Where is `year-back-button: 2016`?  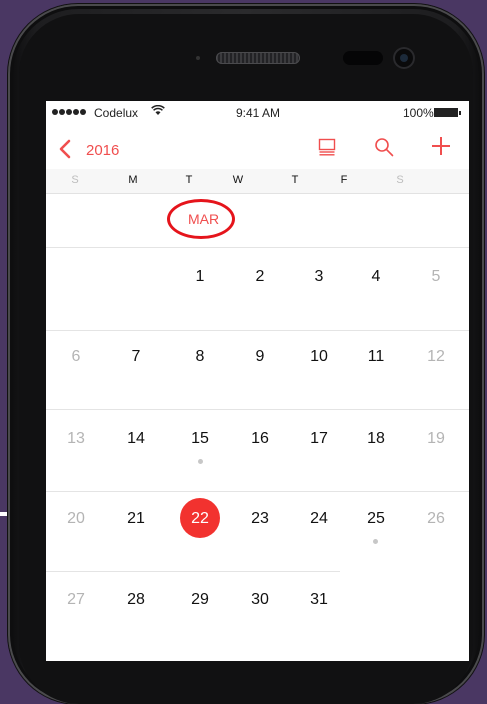 year-back-button: 2016 is located at coordinates (102, 150).